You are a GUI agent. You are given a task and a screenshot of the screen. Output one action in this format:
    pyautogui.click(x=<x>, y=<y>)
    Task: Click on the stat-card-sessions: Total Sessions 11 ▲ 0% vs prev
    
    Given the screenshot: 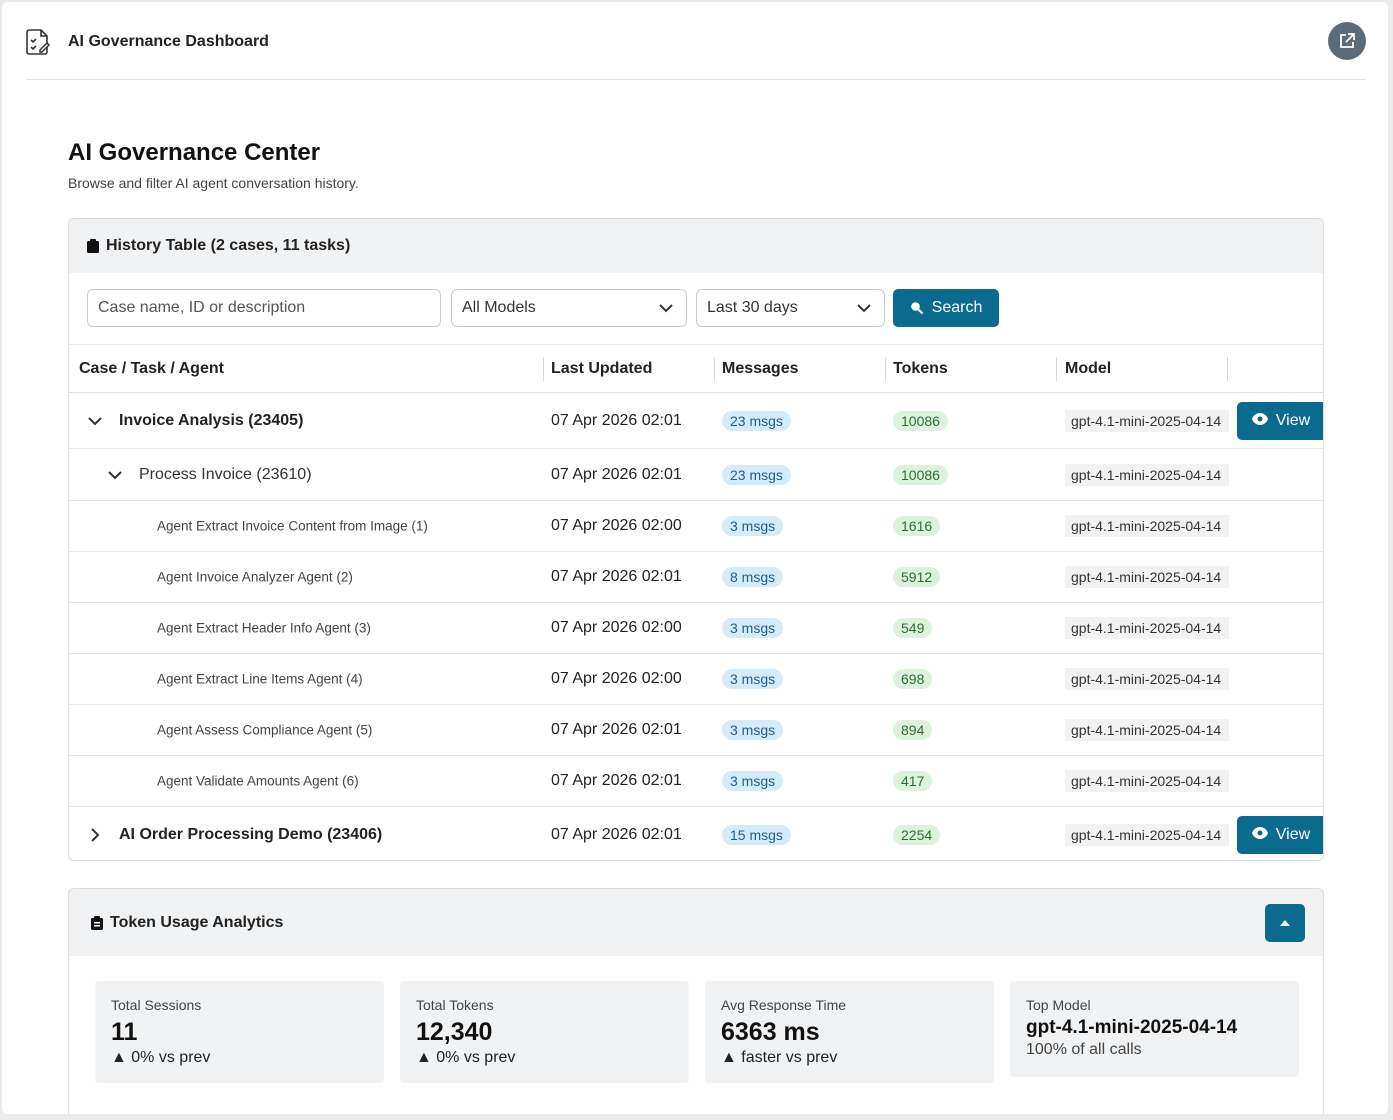 What is the action you would take?
    pyautogui.click(x=239, y=1032)
    